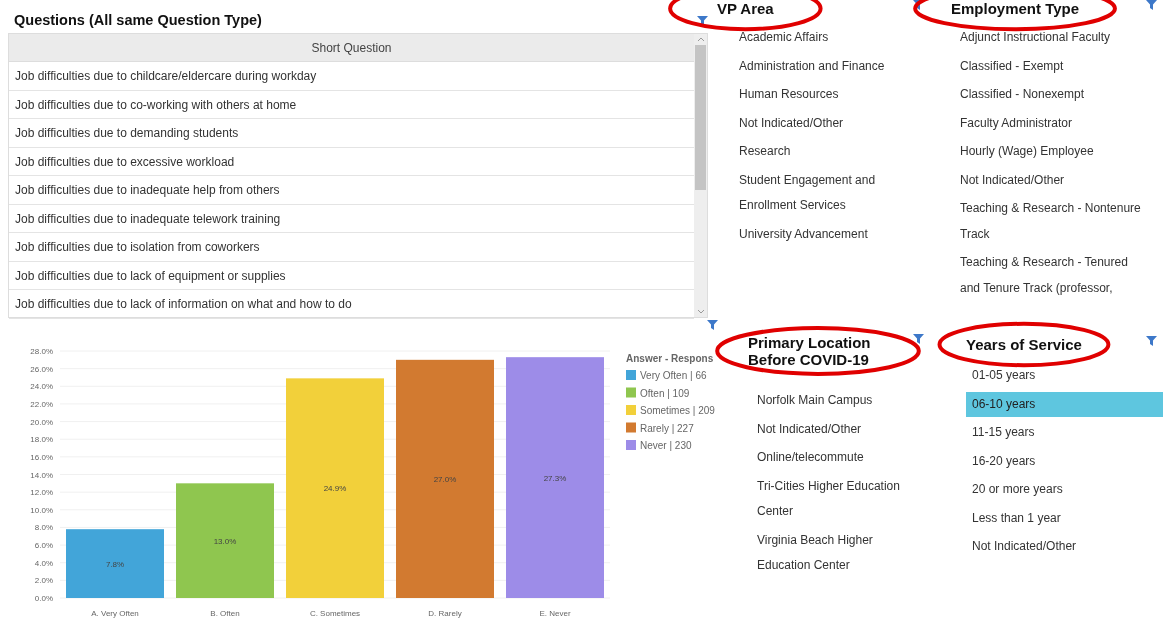 The image size is (1163, 626). What do you see at coordinates (745, 8) in the screenshot?
I see `filter-title: VP Area` at bounding box center [745, 8].